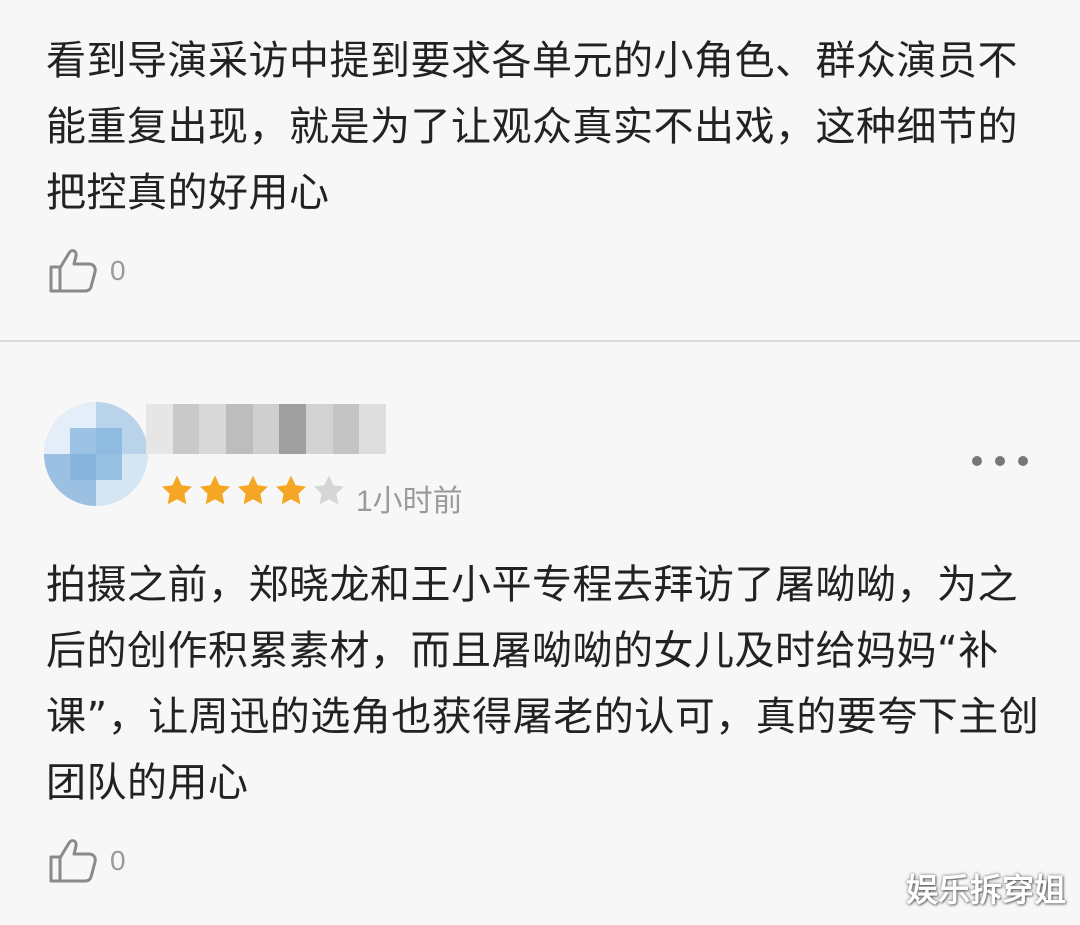 The image size is (1080, 925). I want to click on timestamp: 1小时前, so click(409, 501).